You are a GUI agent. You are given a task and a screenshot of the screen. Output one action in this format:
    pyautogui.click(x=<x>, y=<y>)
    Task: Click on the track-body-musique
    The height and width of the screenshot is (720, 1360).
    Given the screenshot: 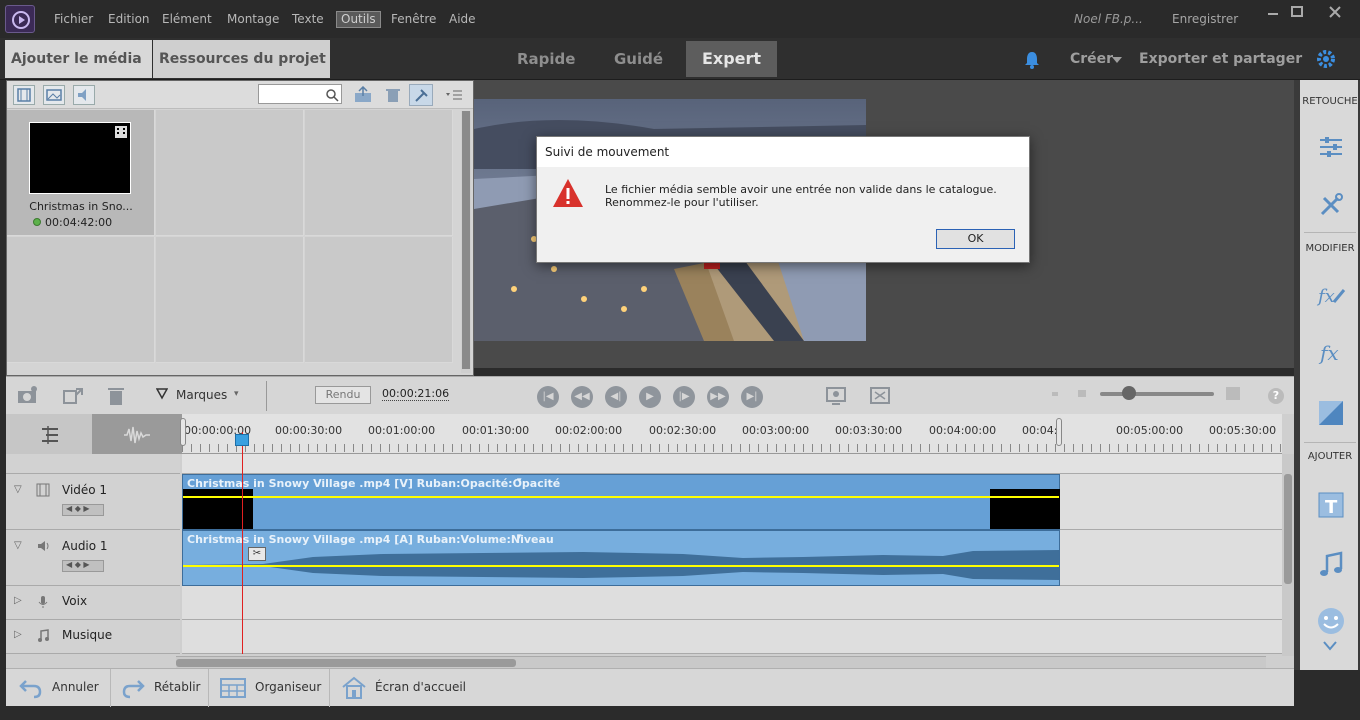 What is the action you would take?
    pyautogui.click(x=732, y=637)
    